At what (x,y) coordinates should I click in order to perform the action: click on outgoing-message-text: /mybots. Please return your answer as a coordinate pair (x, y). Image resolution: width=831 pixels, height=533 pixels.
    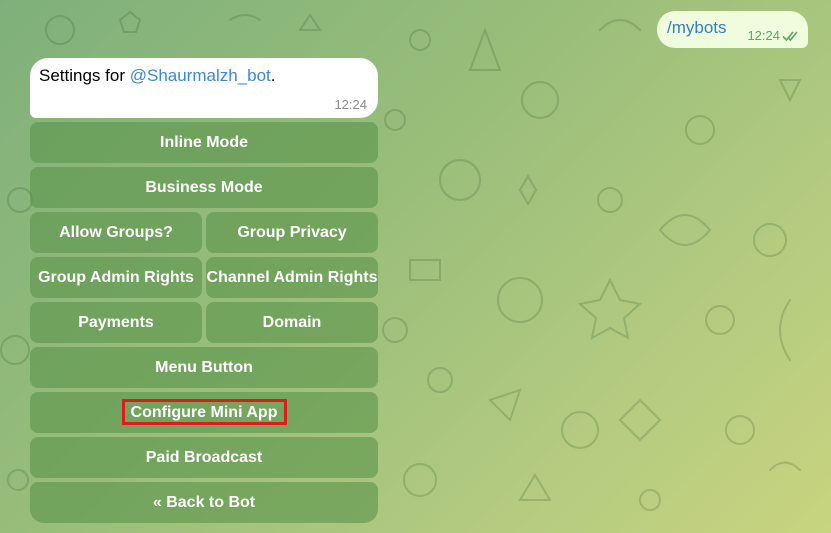
    Looking at the image, I should click on (697, 27).